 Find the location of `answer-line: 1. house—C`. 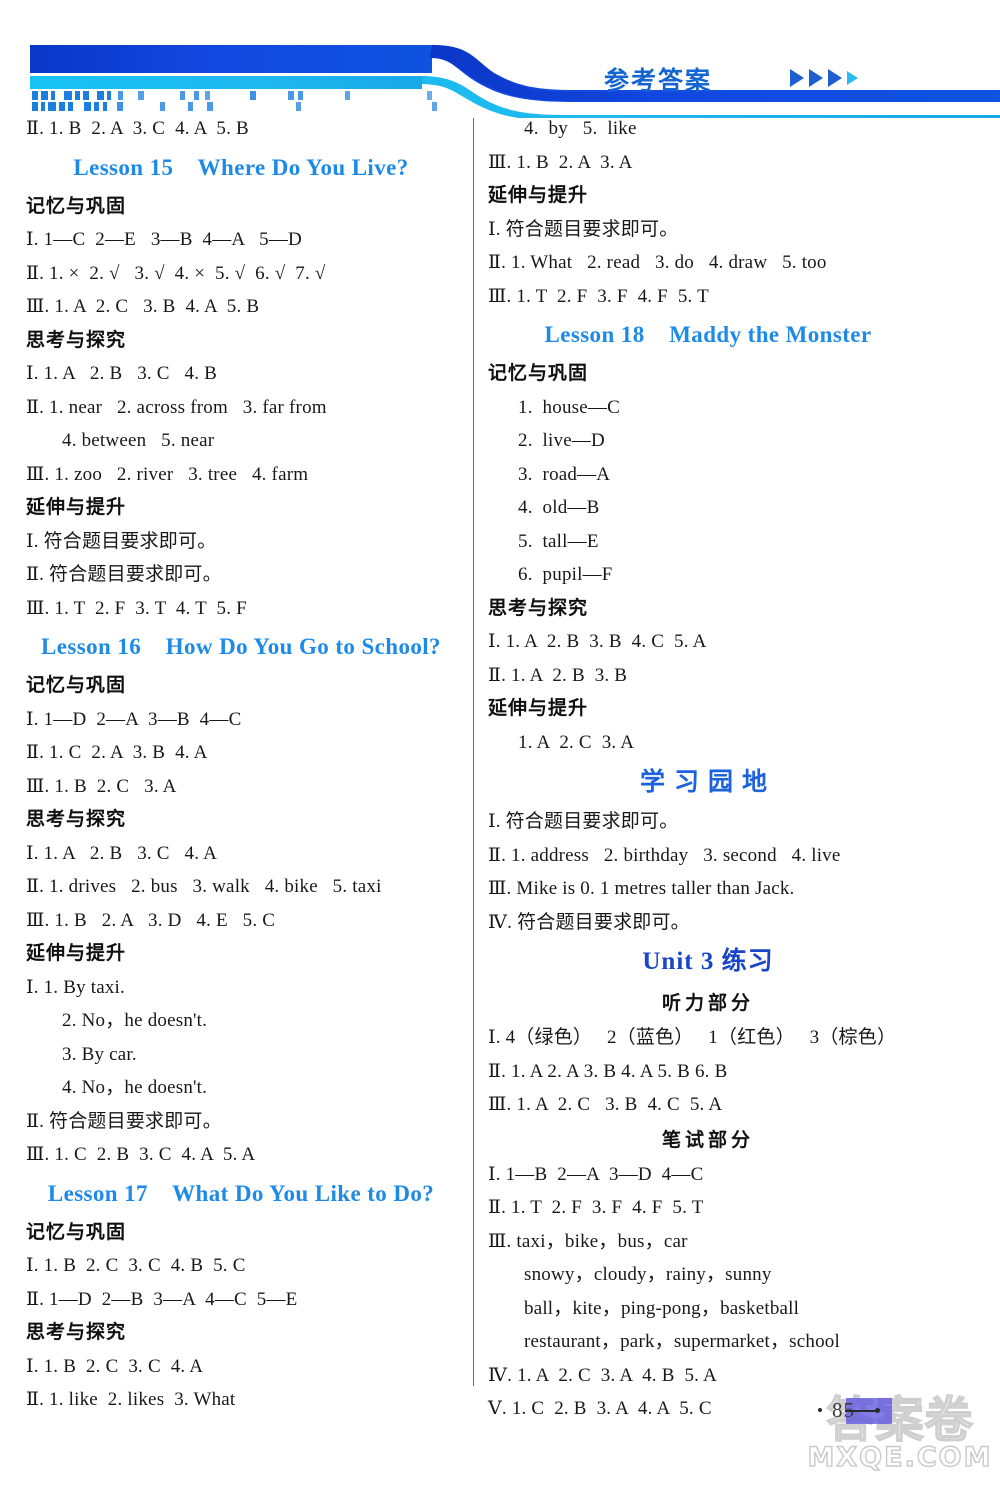

answer-line: 1. house—C is located at coordinates (569, 407).